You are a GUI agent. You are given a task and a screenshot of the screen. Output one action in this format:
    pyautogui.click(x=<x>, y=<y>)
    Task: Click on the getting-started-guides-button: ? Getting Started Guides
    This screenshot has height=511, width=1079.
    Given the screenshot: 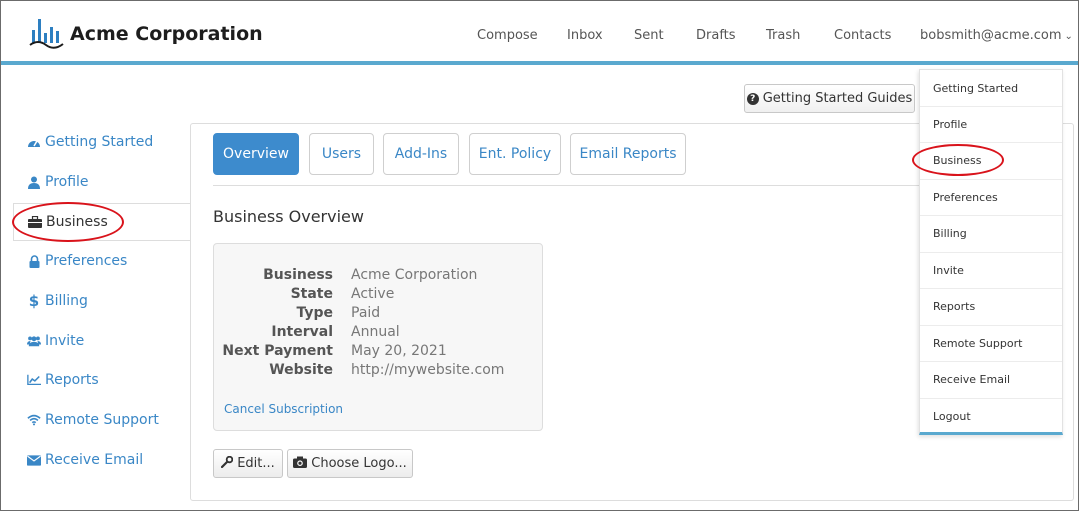 What is the action you would take?
    pyautogui.click(x=829, y=98)
    